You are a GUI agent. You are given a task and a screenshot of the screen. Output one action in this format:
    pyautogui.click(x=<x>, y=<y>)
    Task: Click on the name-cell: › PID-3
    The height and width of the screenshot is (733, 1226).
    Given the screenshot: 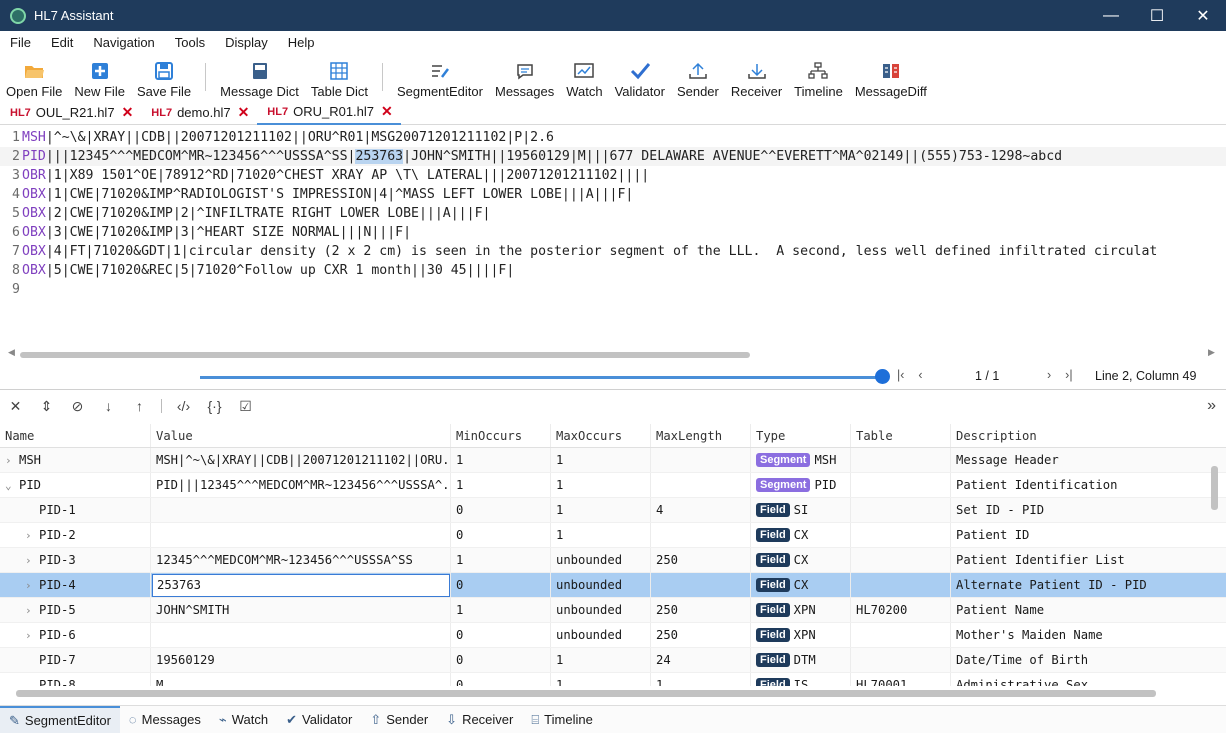 What is the action you would take?
    pyautogui.click(x=75, y=560)
    